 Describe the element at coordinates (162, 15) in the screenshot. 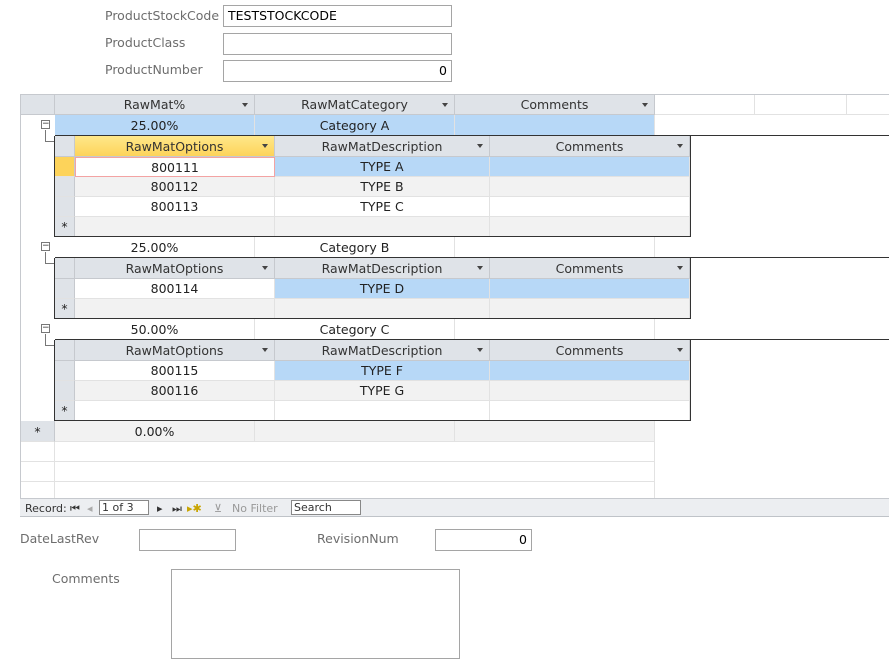

I see `product-stock-code-label: ProductStockCode` at that location.